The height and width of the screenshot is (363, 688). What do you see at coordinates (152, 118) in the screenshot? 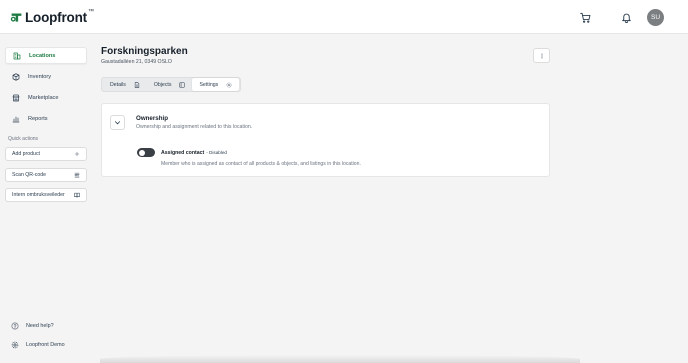
I see `section-title: Ownership` at bounding box center [152, 118].